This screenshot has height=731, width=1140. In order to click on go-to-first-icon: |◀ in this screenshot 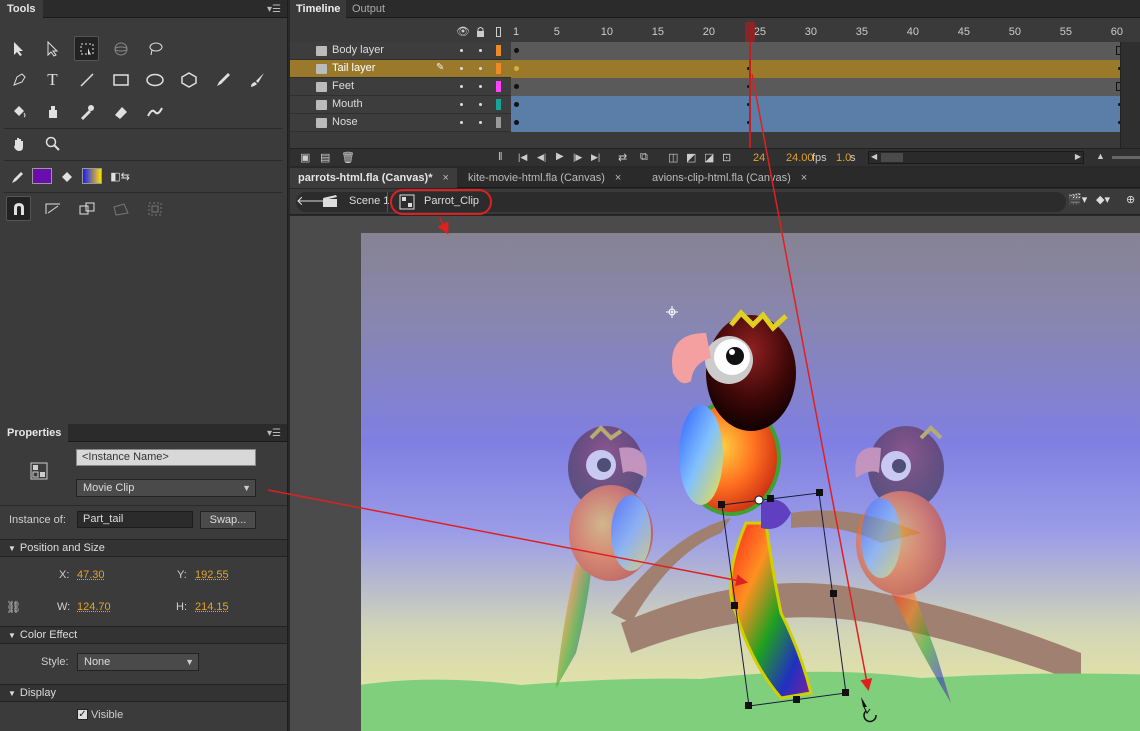, I will do `click(522, 157)`.